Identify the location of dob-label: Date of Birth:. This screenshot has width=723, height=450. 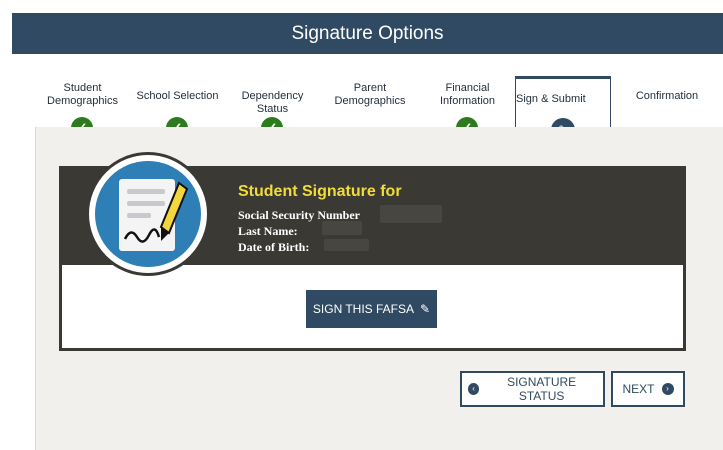
(274, 247).